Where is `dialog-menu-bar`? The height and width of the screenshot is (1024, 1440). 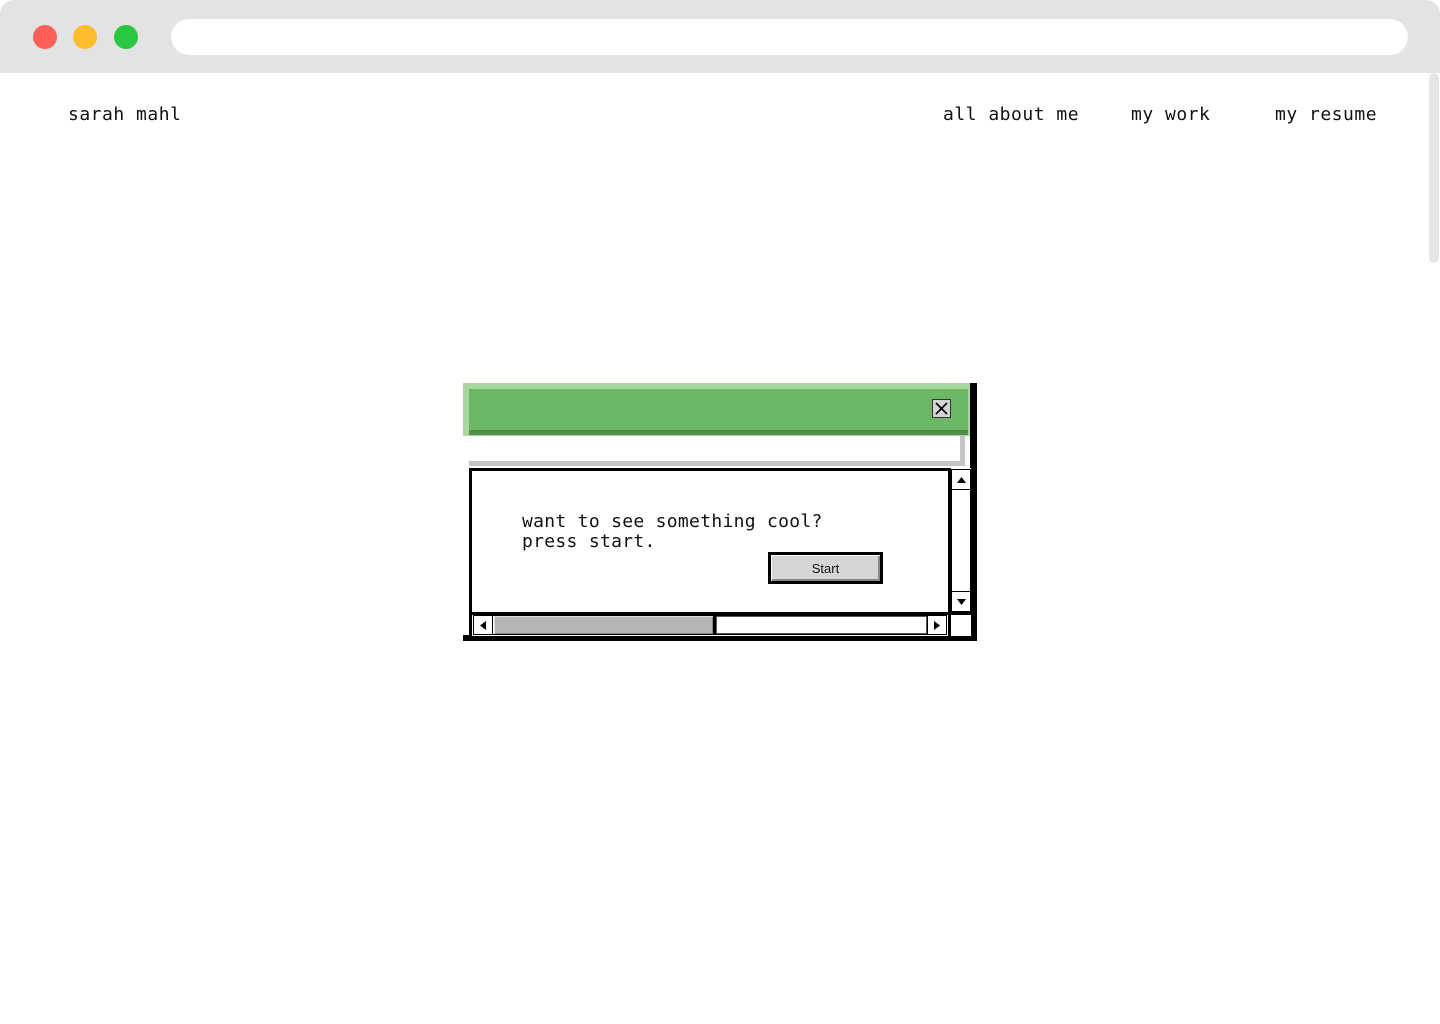
dialog-menu-bar is located at coordinates (717, 451).